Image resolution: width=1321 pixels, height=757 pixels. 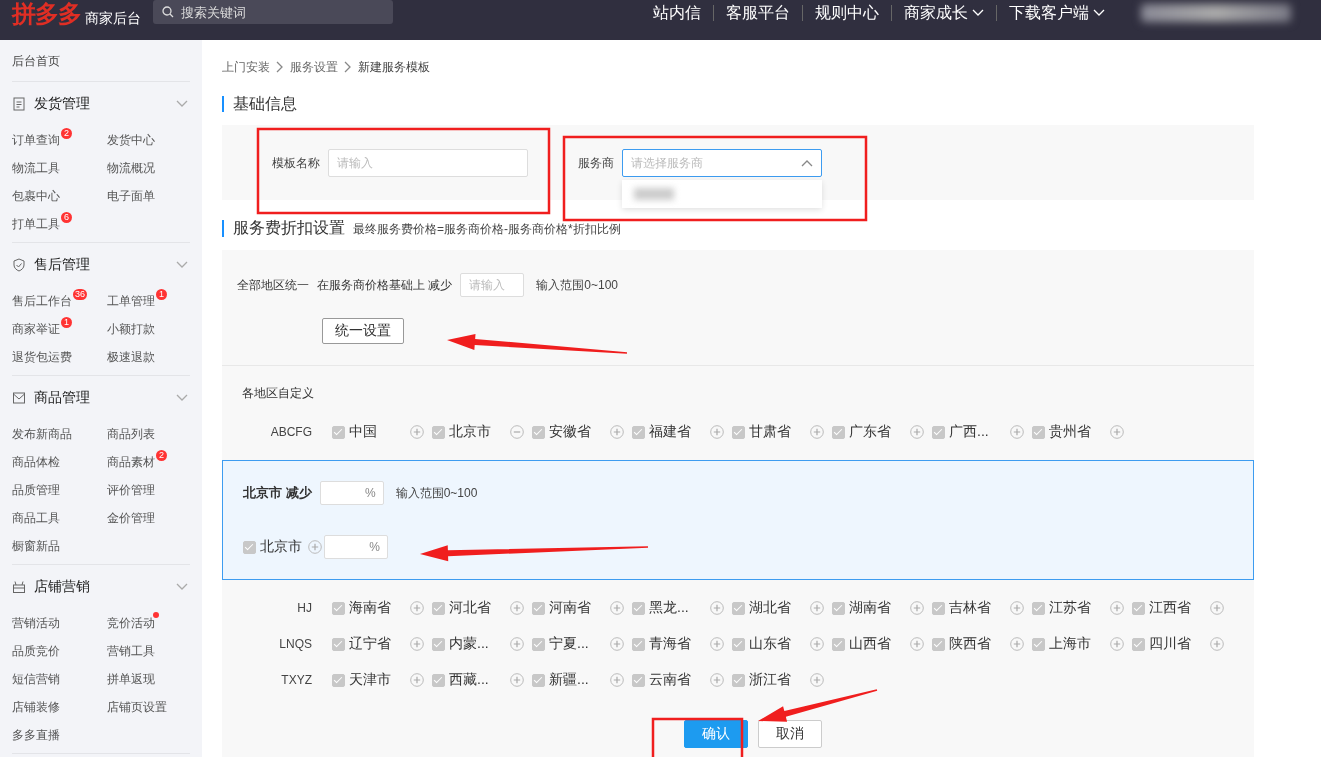 I want to click on sidebar-item: 商品体检, so click(x=36, y=462).